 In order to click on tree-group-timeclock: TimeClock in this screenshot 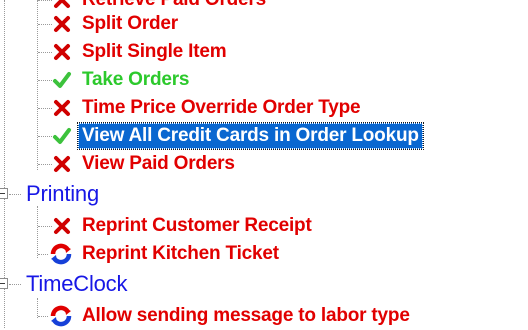, I will do `click(100, 284)`.